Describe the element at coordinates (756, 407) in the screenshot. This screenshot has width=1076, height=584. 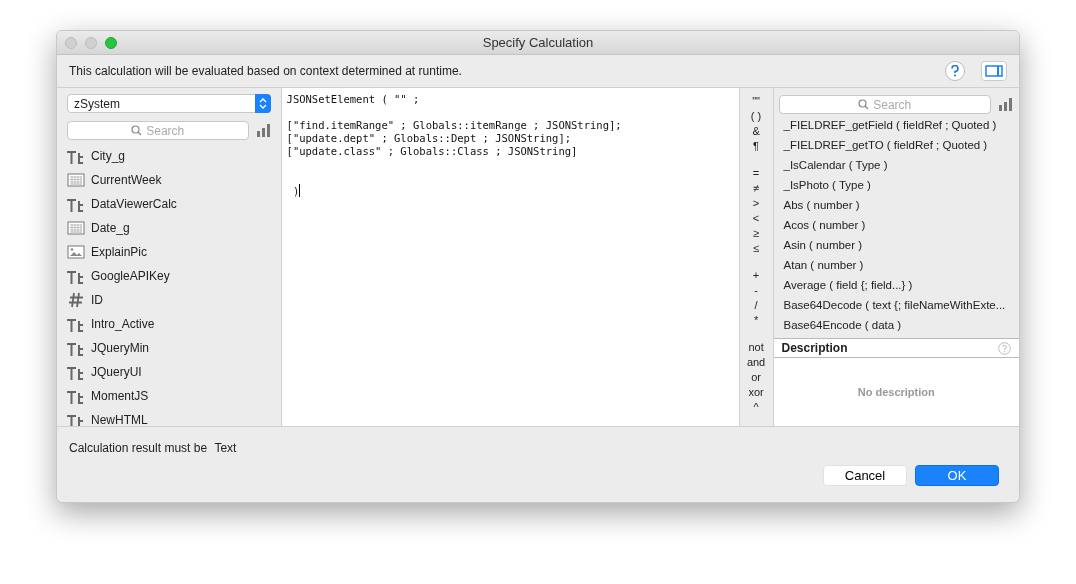
I see `operator-button: ^` at that location.